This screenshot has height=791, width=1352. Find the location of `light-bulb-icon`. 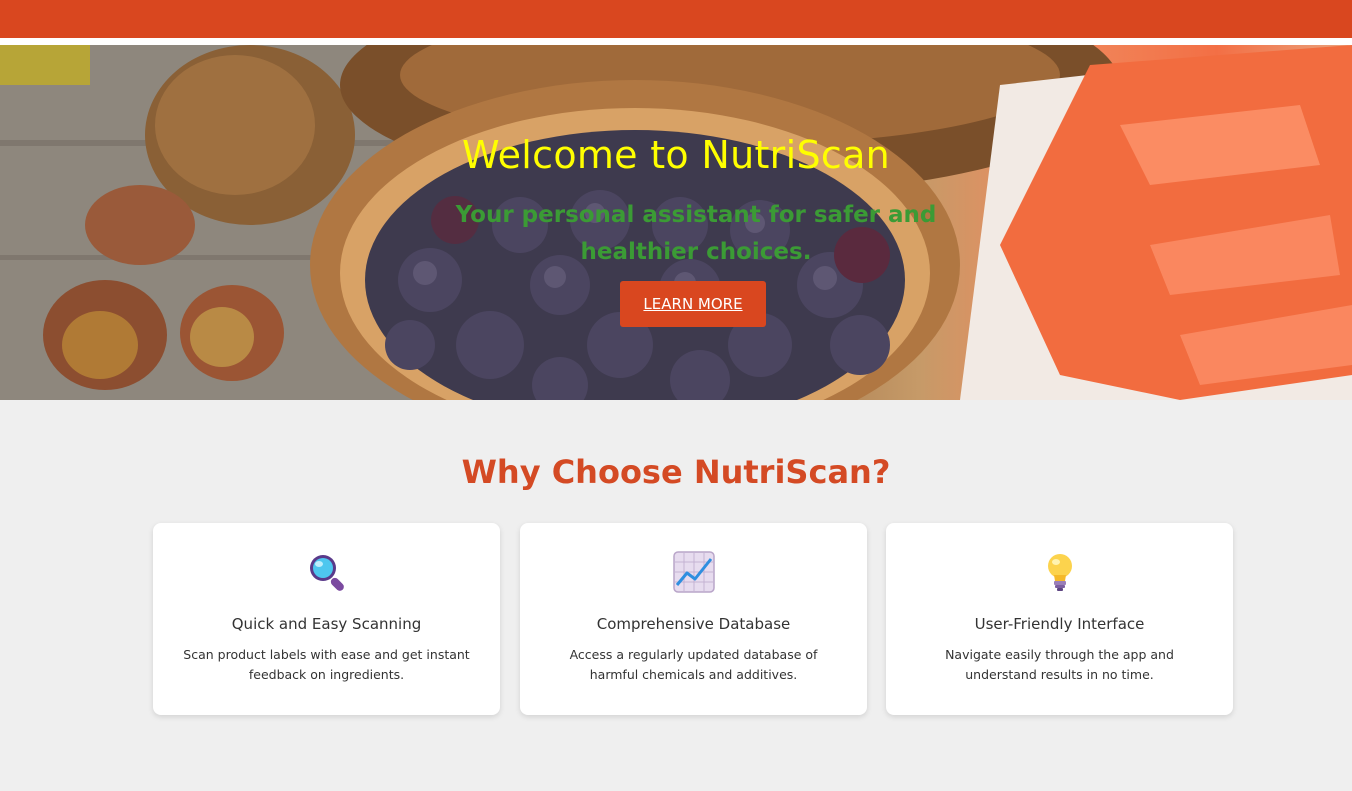

light-bulb-icon is located at coordinates (1060, 572).